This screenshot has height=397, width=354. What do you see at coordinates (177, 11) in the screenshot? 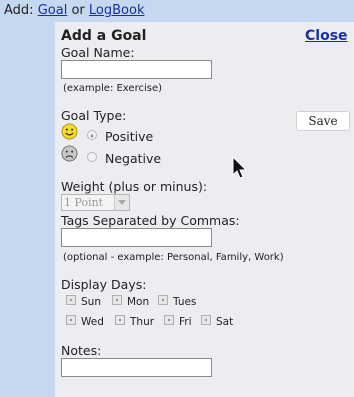
I see `top-bar: Add: Goal or LogBook` at bounding box center [177, 11].